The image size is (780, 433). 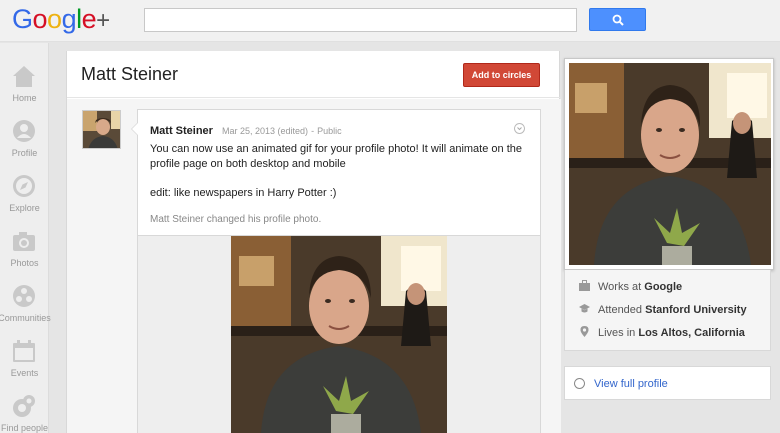 I want to click on post-menu-button, so click(x=519, y=128).